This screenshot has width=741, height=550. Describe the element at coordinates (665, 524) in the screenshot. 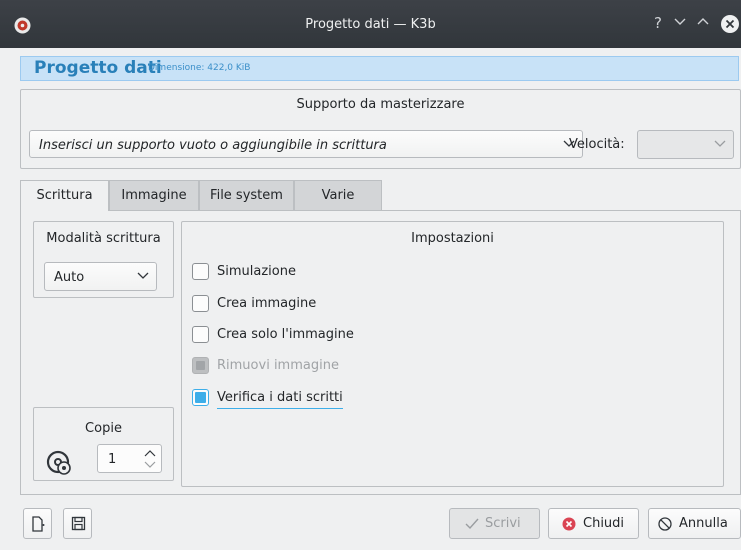

I see `cancel-icon` at that location.